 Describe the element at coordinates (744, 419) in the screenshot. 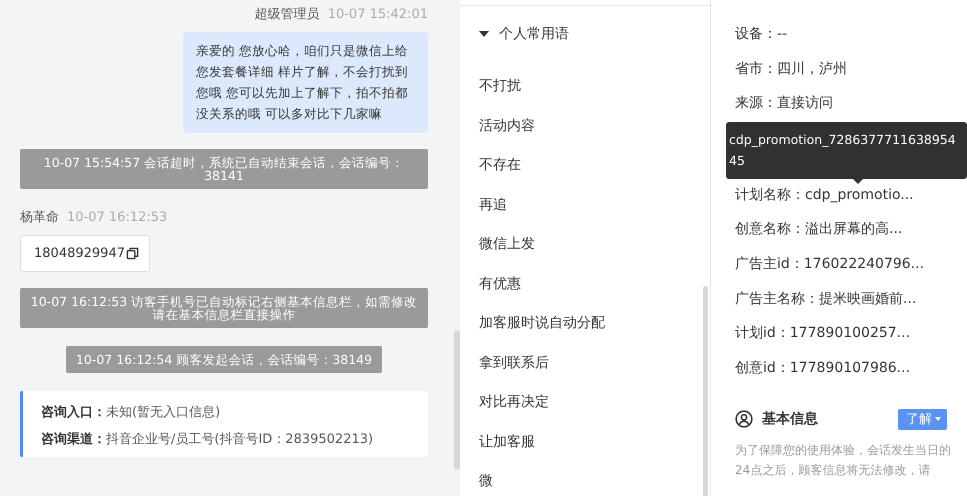

I see `user-circle-icon` at that location.